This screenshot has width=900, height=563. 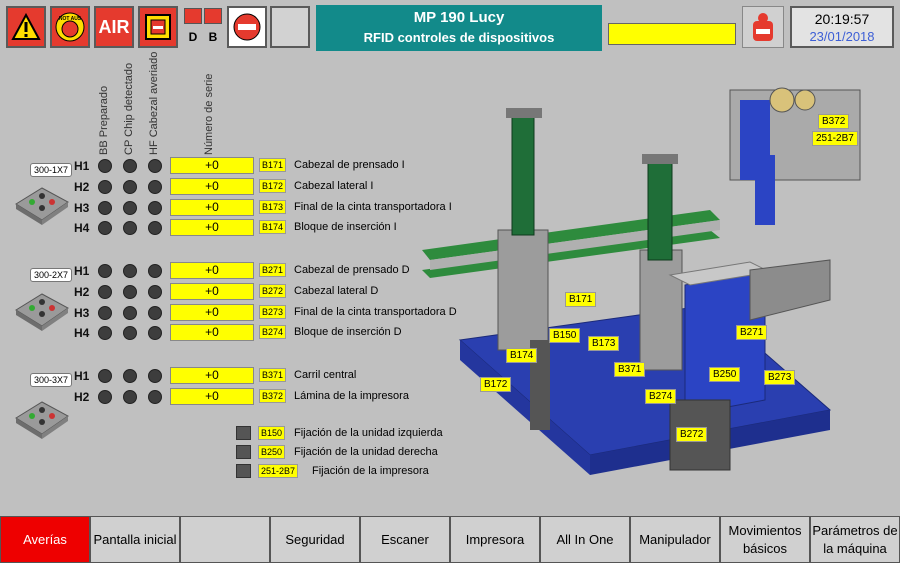 What do you see at coordinates (82, 166) in the screenshot?
I see `channel-label: H1` at bounding box center [82, 166].